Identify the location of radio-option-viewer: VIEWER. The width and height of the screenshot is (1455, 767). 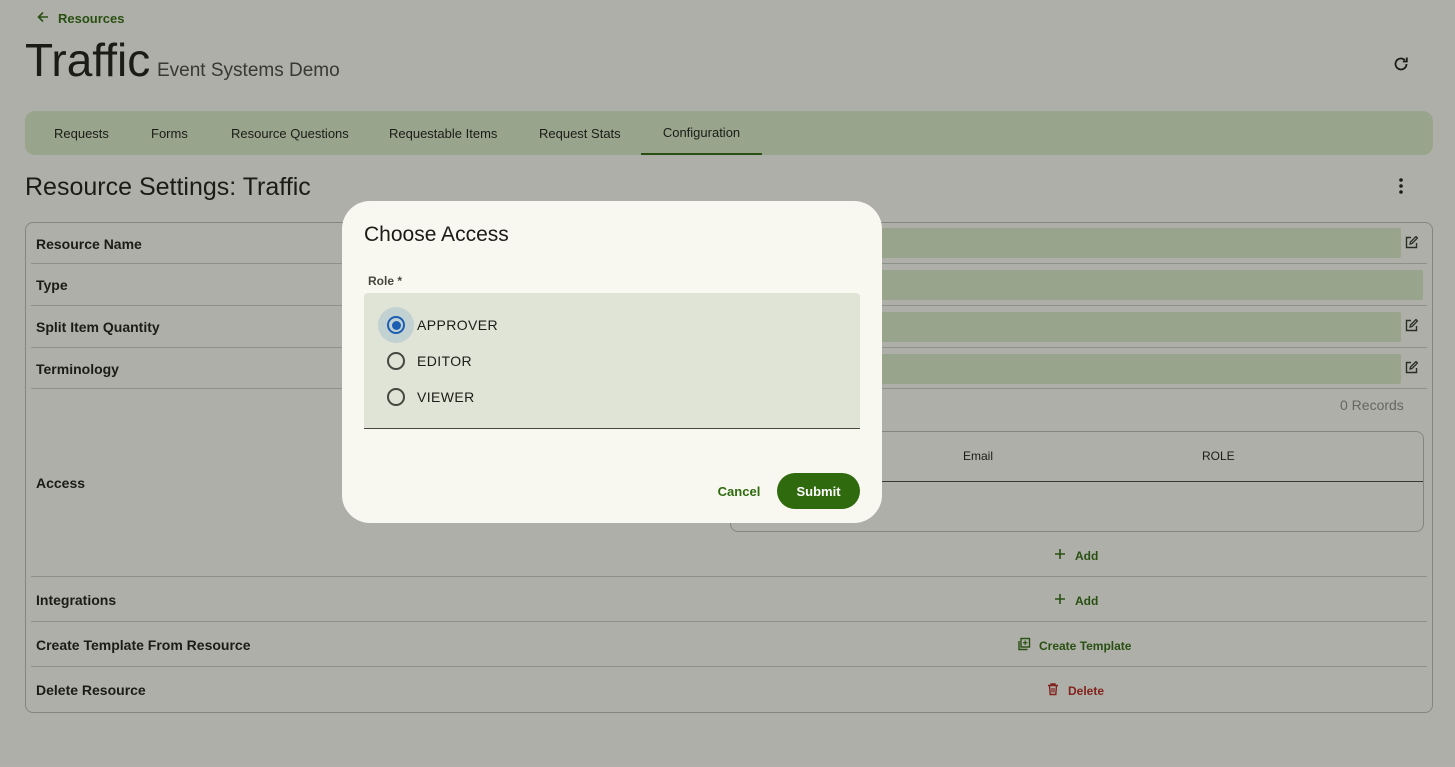
(514, 397).